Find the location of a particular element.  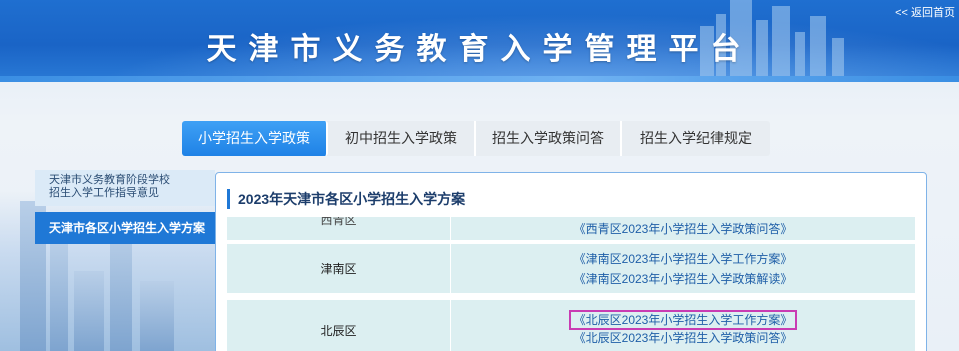

sidebar-item-label: 招生入学工作指导意见 is located at coordinates (104, 193).